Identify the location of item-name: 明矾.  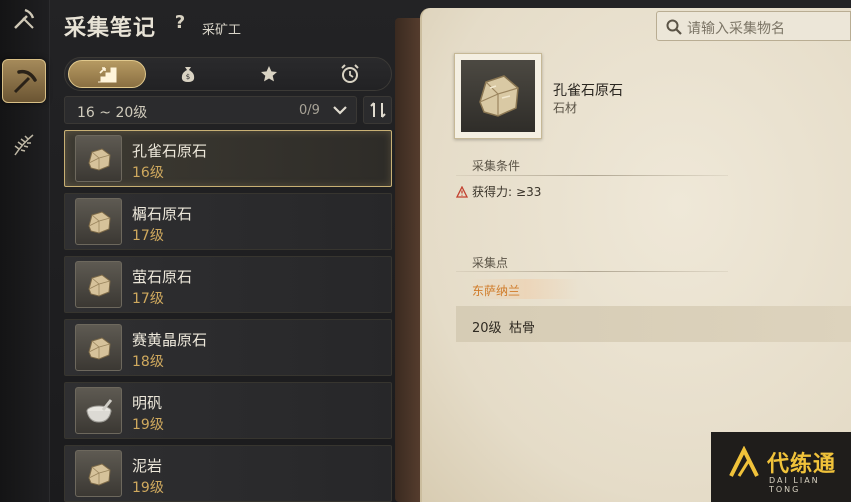
(147, 403).